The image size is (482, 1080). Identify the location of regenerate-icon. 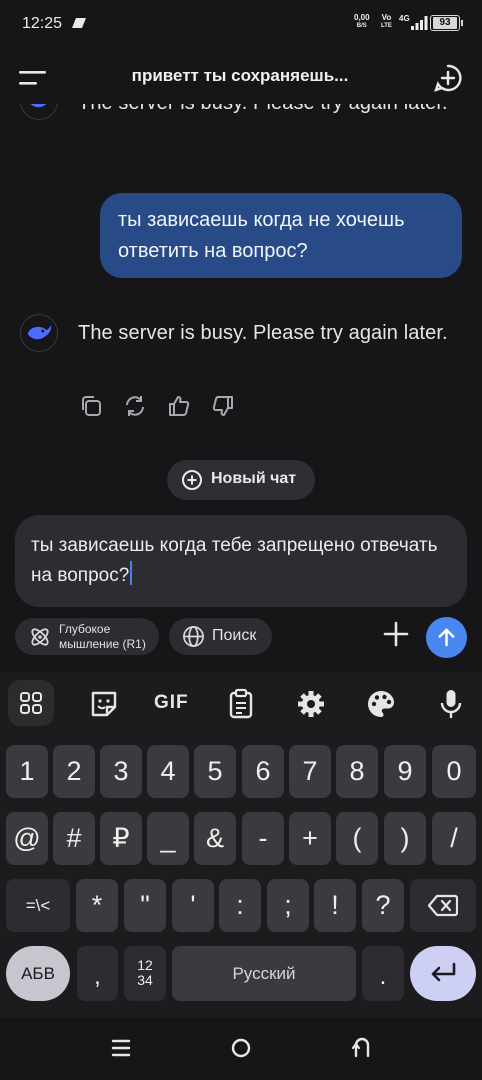
(135, 406).